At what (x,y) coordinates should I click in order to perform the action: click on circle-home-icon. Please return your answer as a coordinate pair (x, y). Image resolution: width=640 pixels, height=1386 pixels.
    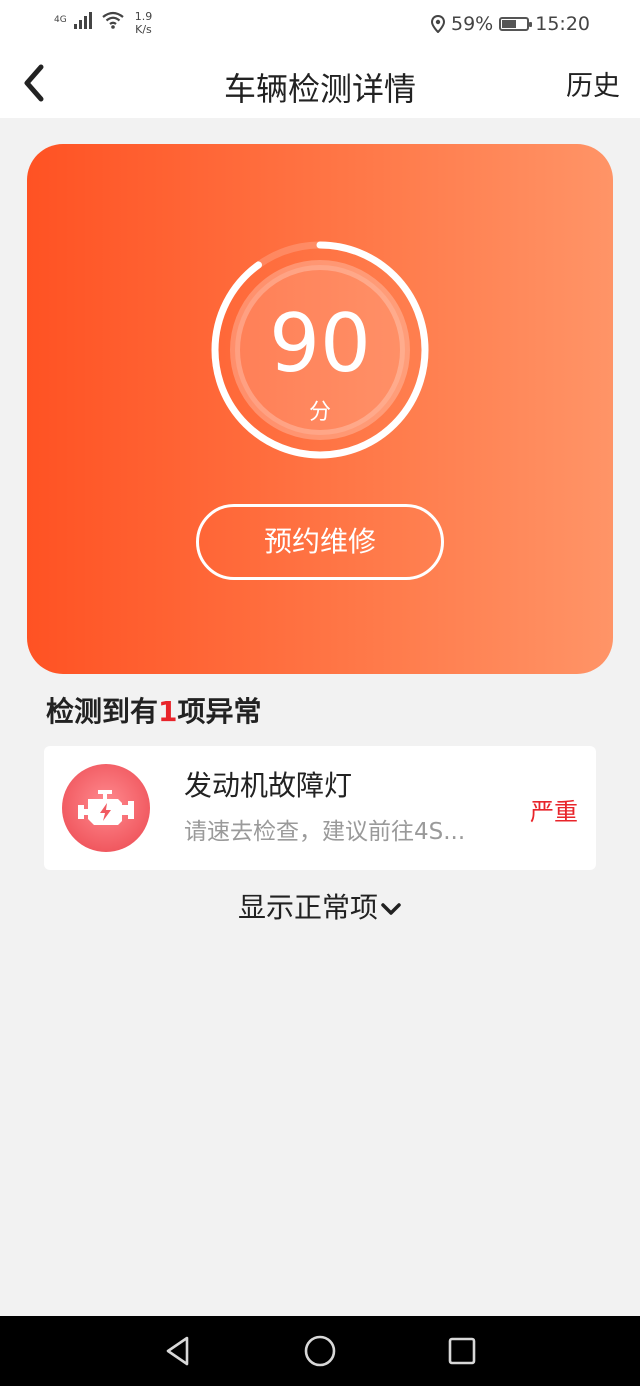
    Looking at the image, I should click on (320, 1351).